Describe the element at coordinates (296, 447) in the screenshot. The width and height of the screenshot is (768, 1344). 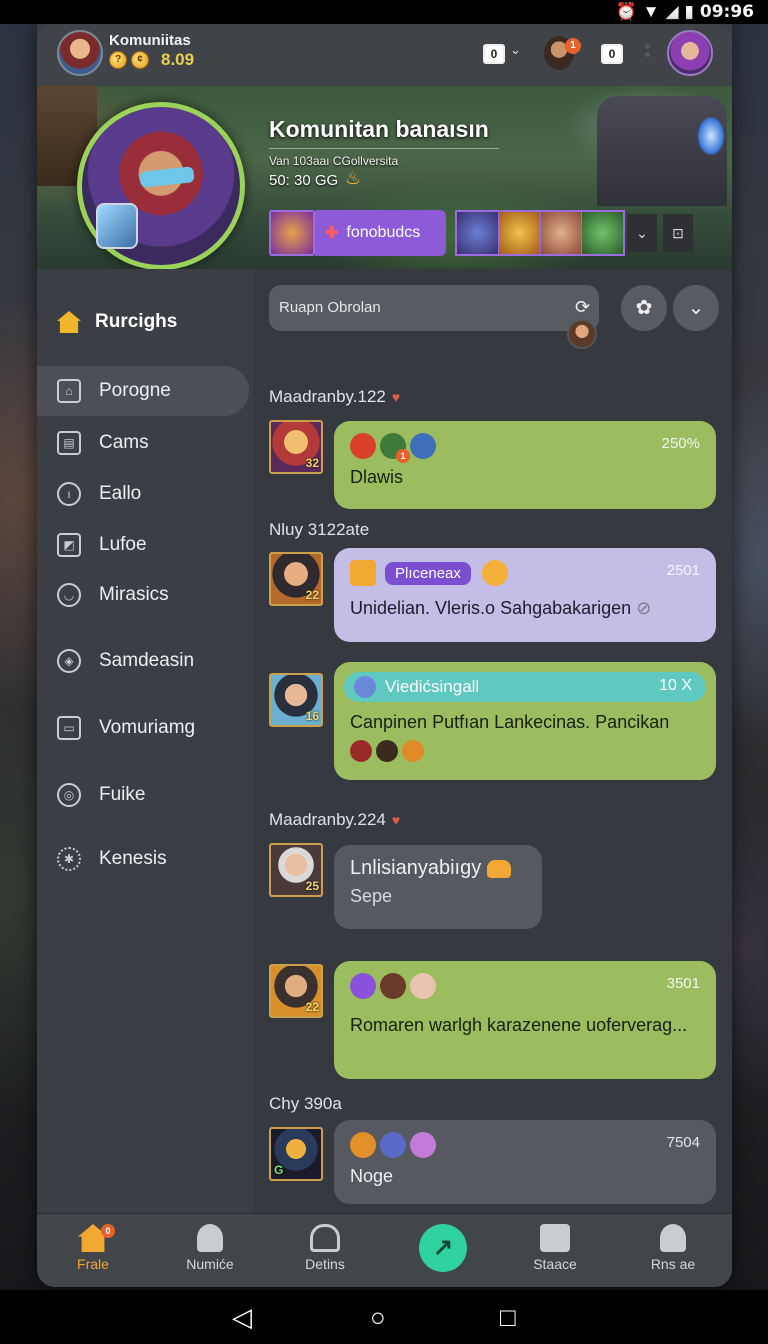
I see `message-avatar: 32` at that location.